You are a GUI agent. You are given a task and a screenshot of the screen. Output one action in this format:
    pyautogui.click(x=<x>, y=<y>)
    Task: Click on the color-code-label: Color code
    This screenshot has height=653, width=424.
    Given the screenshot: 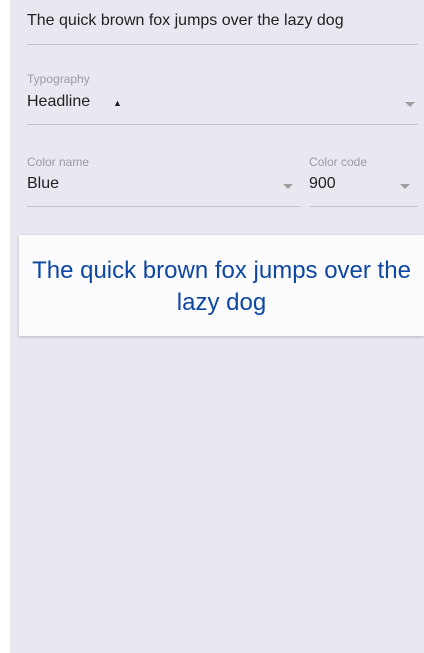 What is the action you would take?
    pyautogui.click(x=338, y=162)
    